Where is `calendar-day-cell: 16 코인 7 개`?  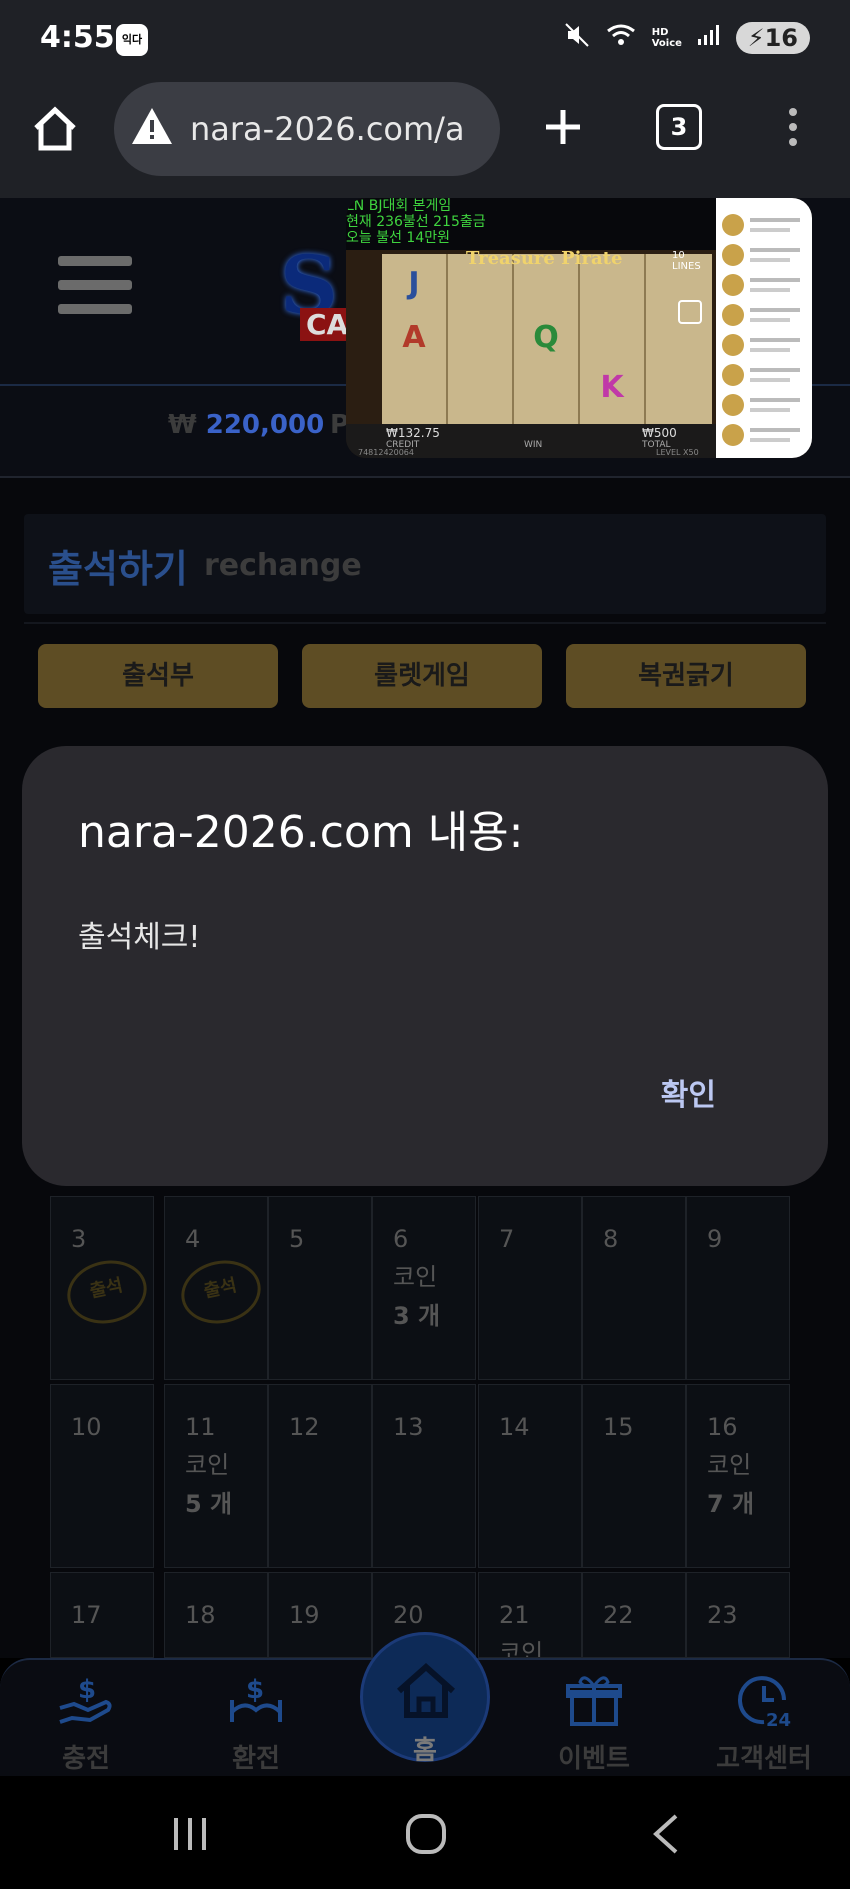 calendar-day-cell: 16 코인 7 개 is located at coordinates (738, 1476).